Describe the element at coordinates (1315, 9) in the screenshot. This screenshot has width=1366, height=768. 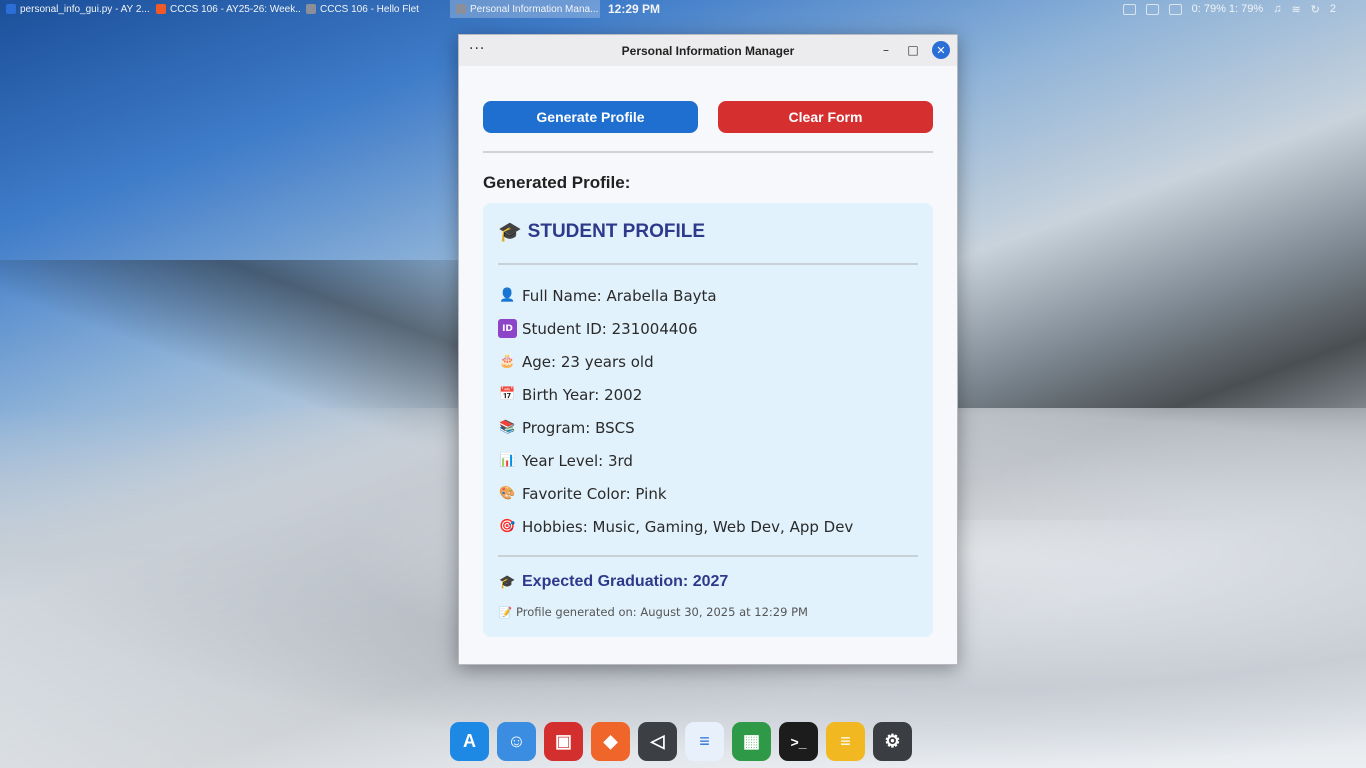
I see `notification-icon: ↻` at that location.